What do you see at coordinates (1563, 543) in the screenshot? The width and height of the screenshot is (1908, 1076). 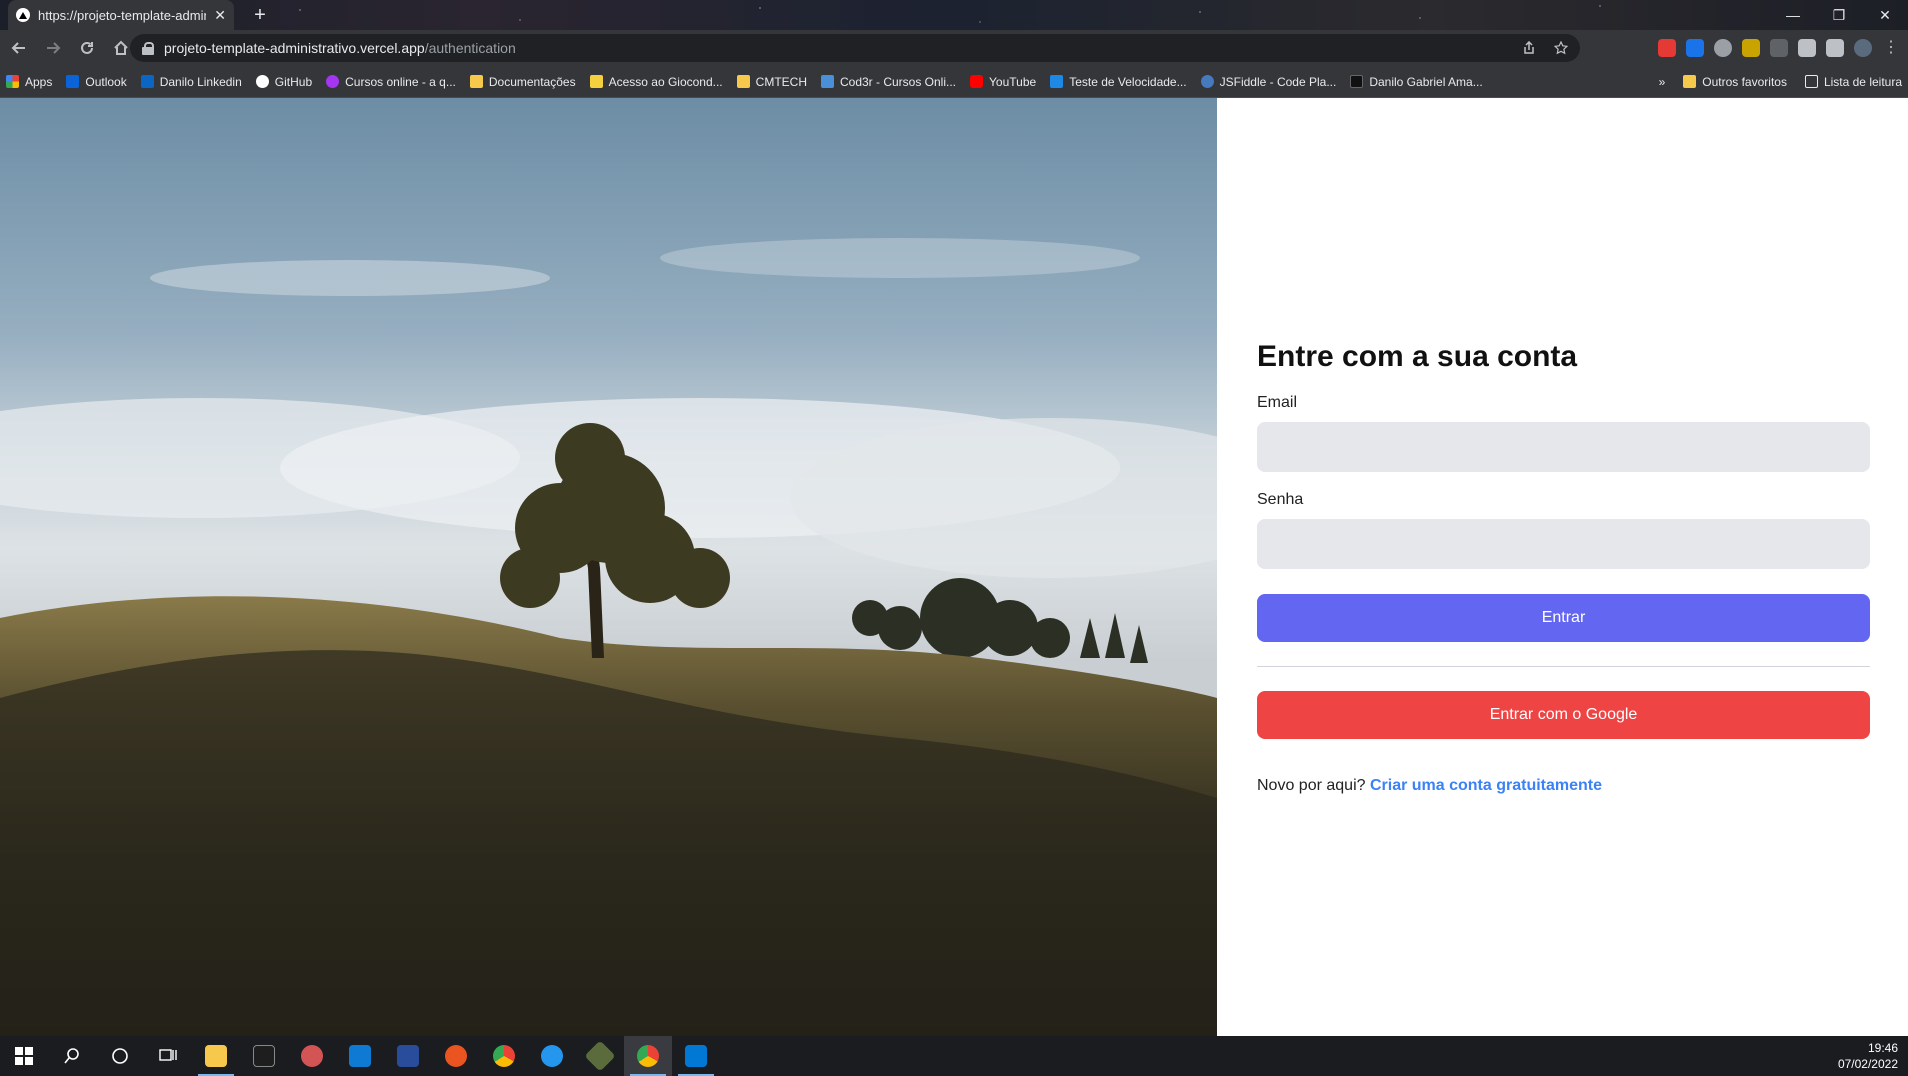 I see `password-field` at bounding box center [1563, 543].